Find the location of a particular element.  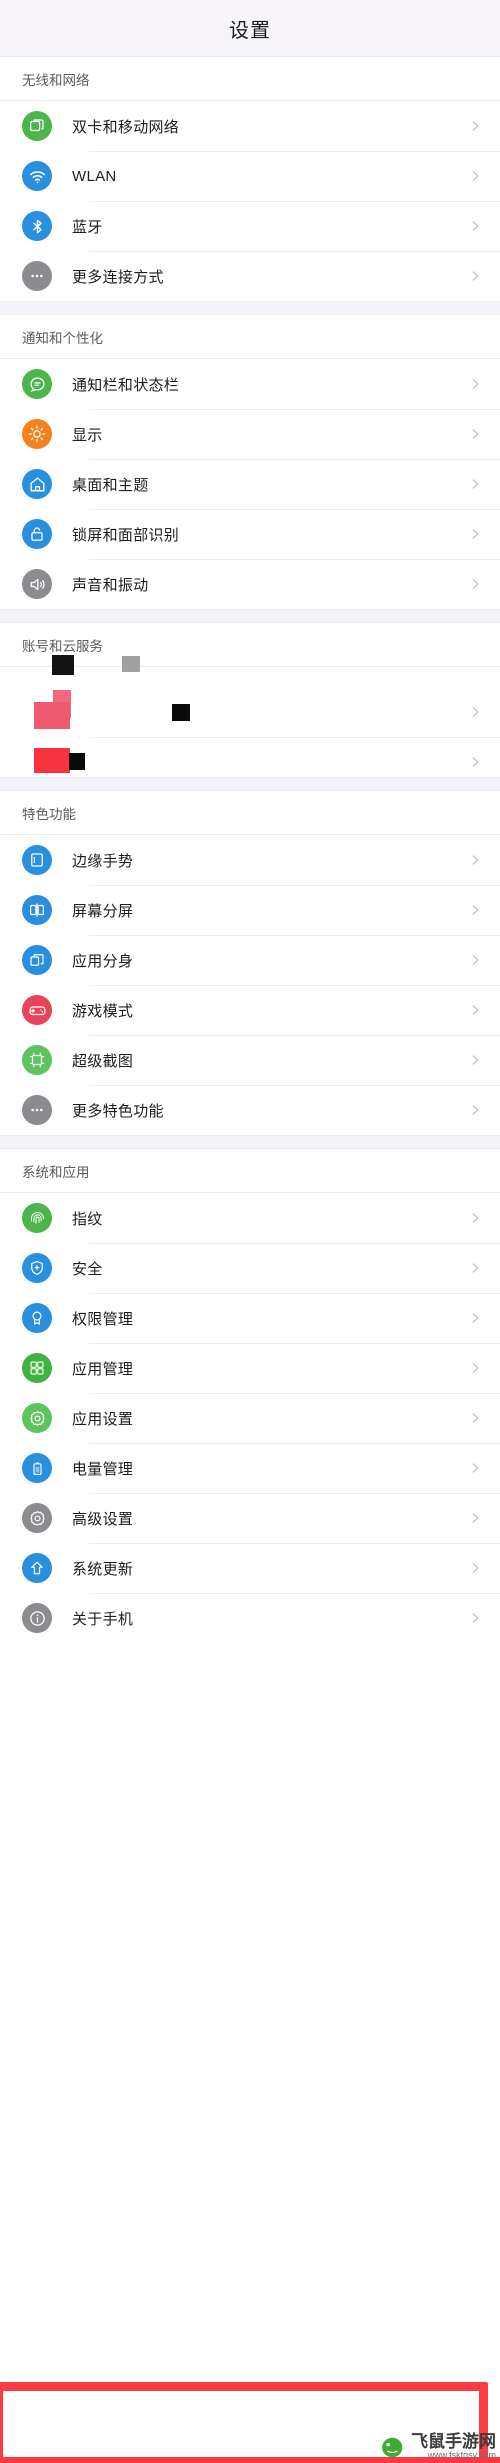

home-icon is located at coordinates (37, 484).